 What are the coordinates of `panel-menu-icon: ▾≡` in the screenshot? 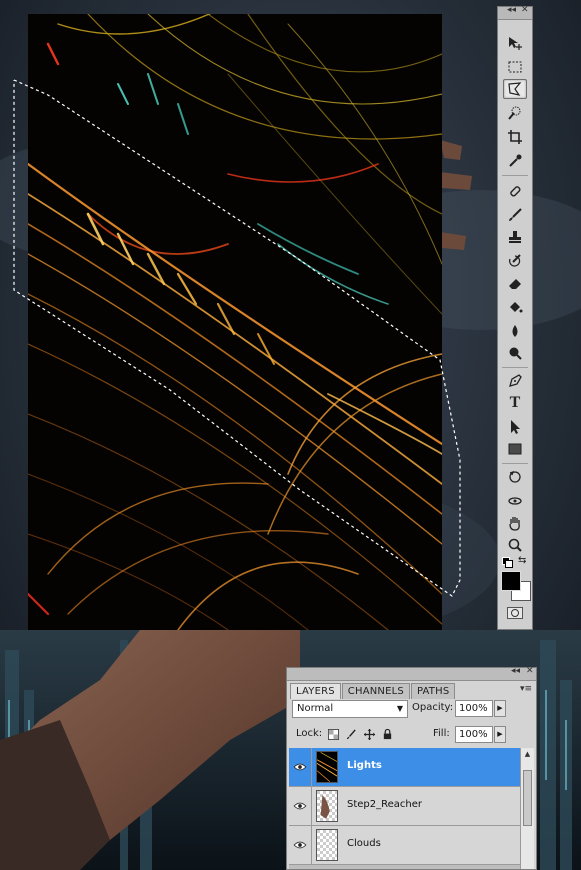 It's located at (526, 689).